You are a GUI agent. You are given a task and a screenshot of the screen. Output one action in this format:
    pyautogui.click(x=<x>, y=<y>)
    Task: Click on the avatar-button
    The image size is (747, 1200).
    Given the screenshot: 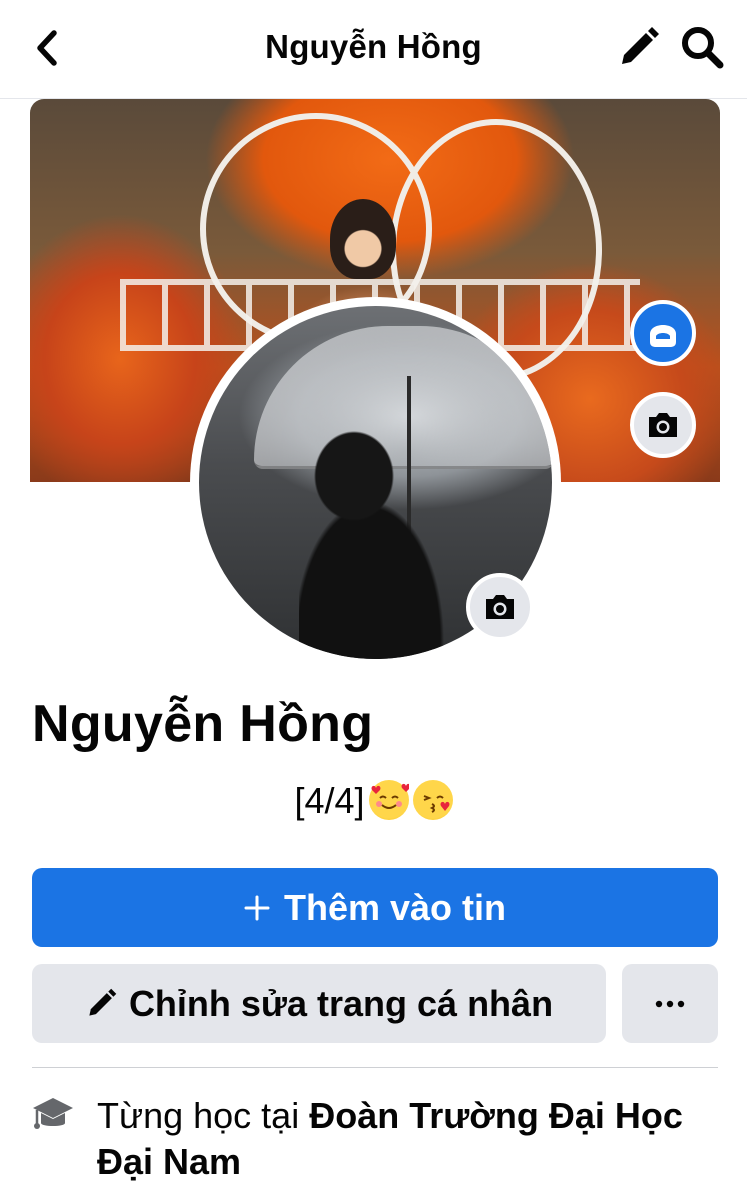 What is the action you would take?
    pyautogui.click(x=663, y=333)
    